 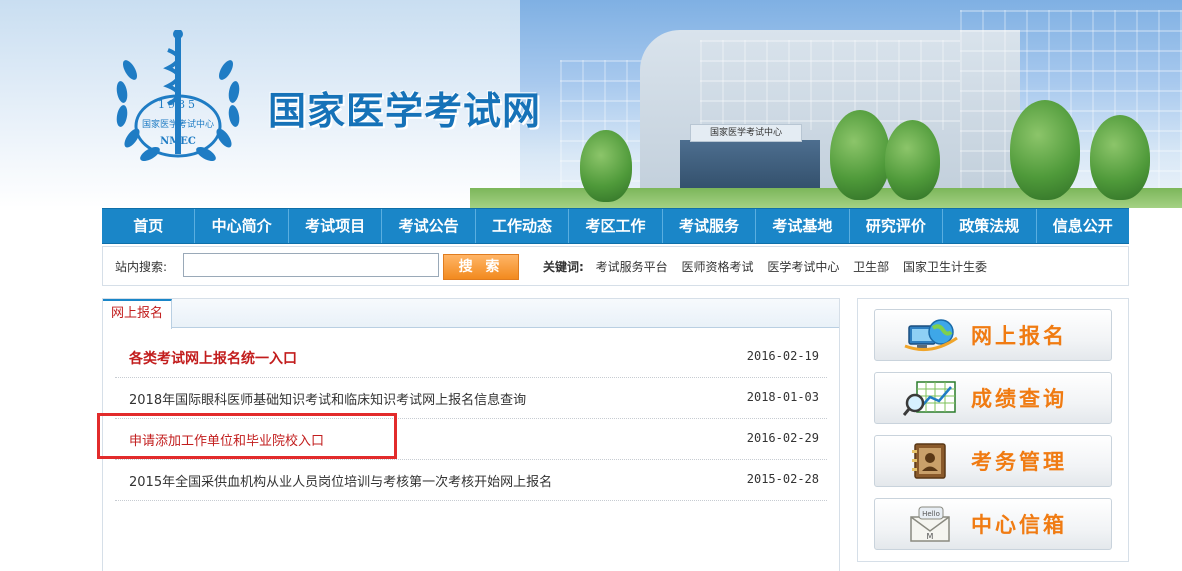 What do you see at coordinates (930, 524) in the screenshot?
I see `hello-mail-icon: Hello M` at bounding box center [930, 524].